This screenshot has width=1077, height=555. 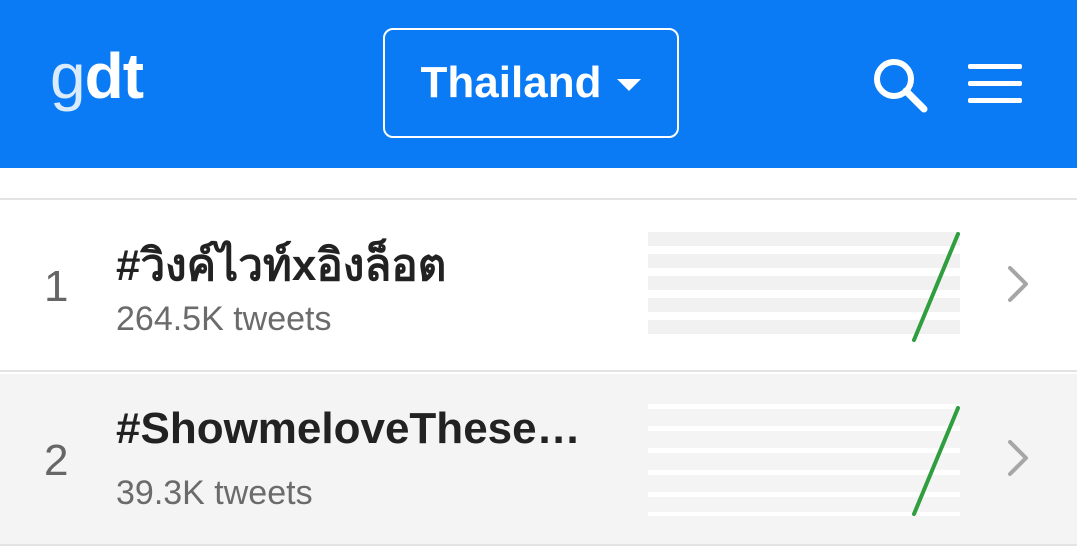 I want to click on trend-rank: 1, so click(x=56, y=286).